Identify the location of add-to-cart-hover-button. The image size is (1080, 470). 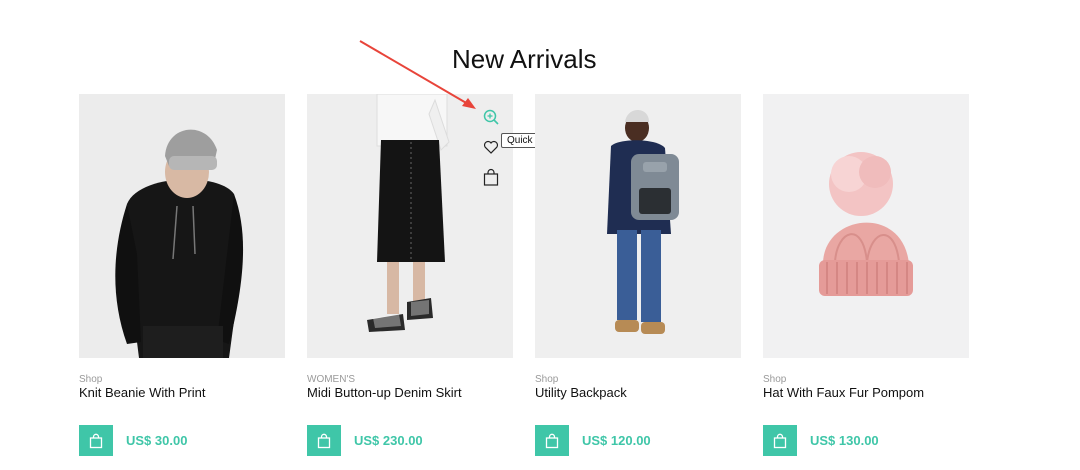
(491, 177).